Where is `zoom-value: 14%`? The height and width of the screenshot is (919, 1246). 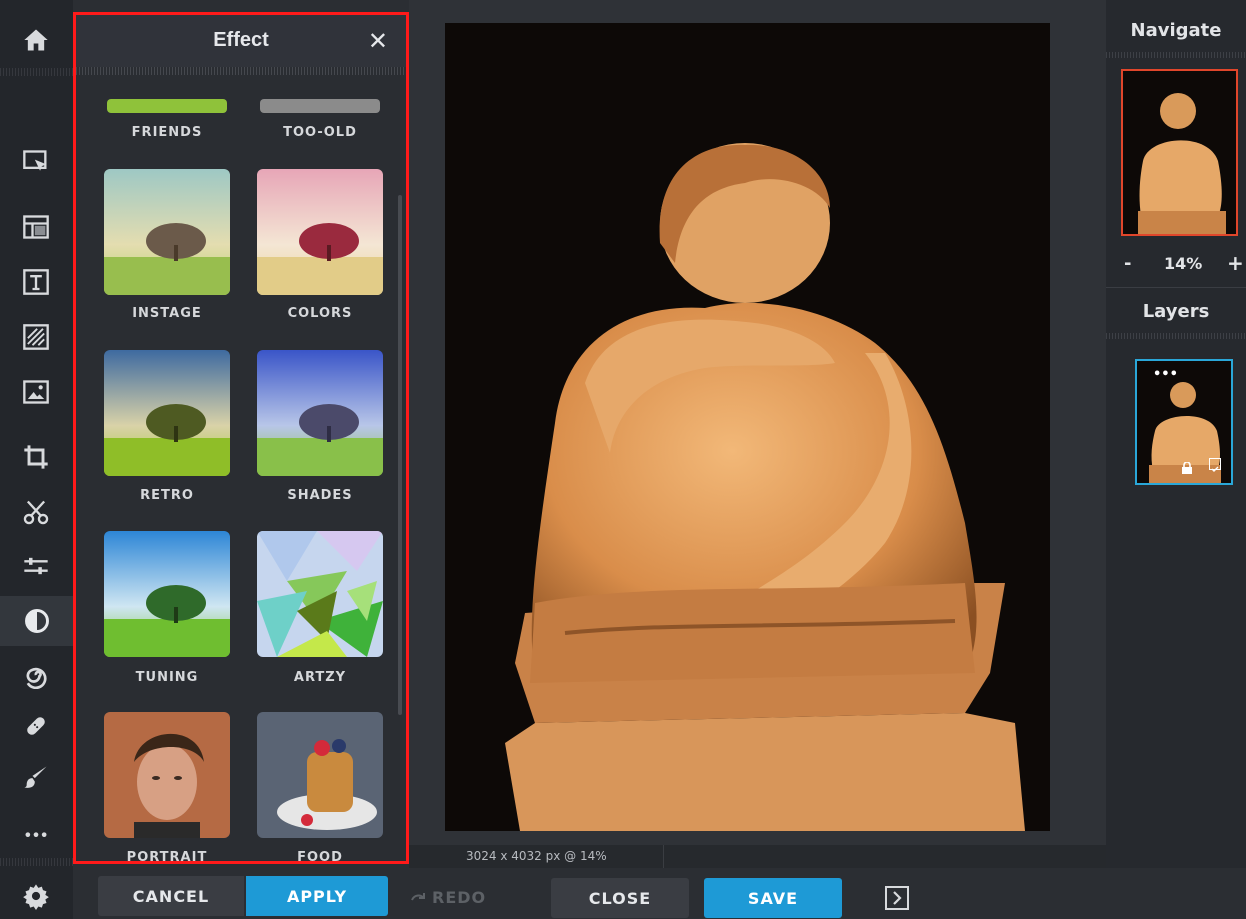
zoom-value: 14% is located at coordinates (1183, 263).